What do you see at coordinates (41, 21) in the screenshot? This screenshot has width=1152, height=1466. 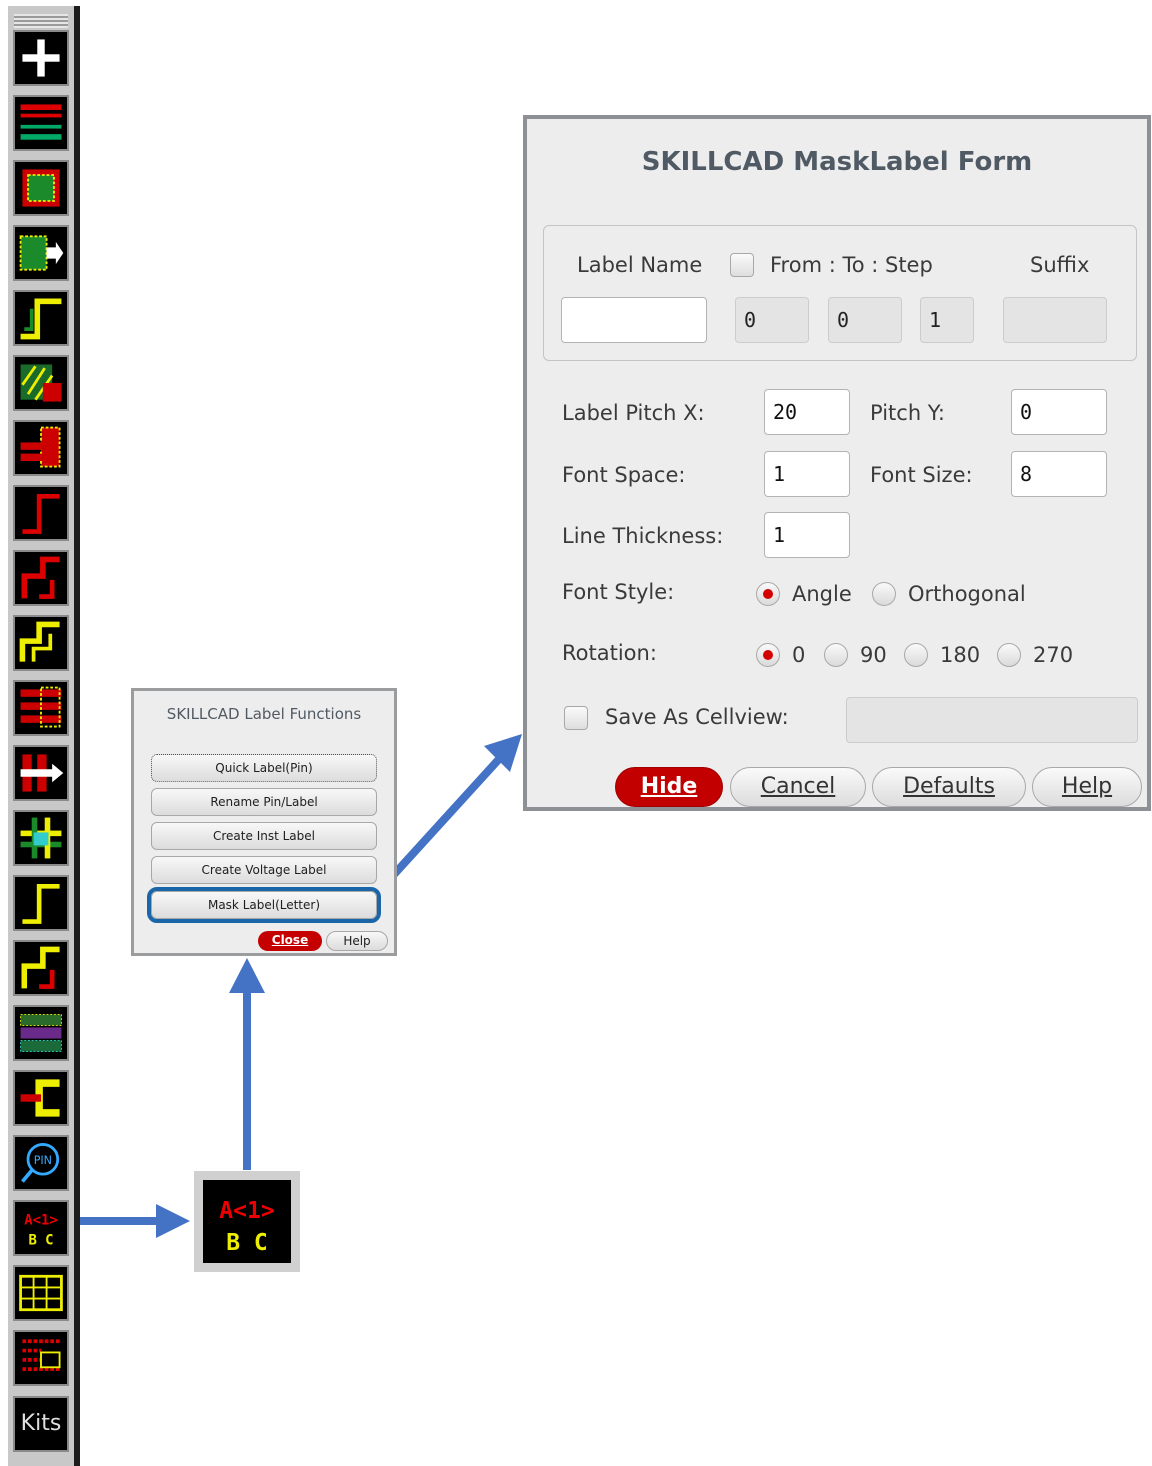 I see `toolbar-grip` at bounding box center [41, 21].